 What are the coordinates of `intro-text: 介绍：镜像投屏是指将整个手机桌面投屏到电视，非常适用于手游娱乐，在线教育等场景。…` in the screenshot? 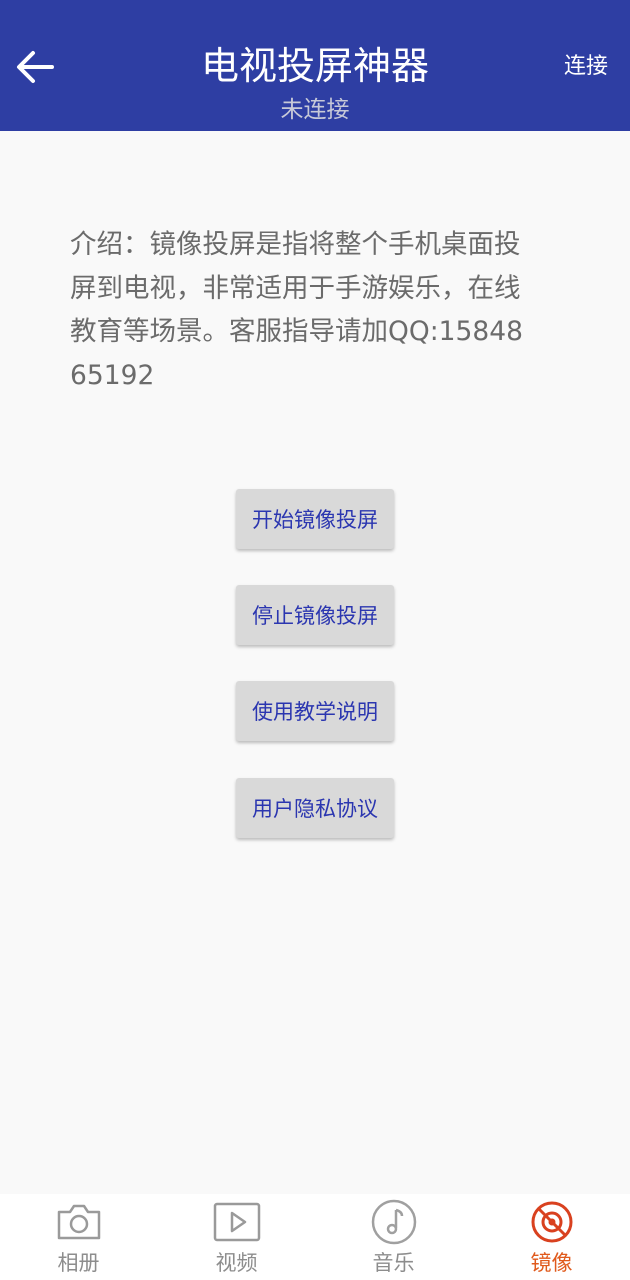 It's located at (296, 310).